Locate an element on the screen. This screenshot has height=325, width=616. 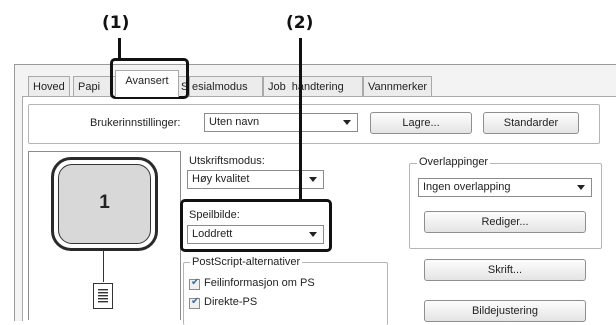
ps-error-info-checkbox: ✔ is located at coordinates (194, 283).